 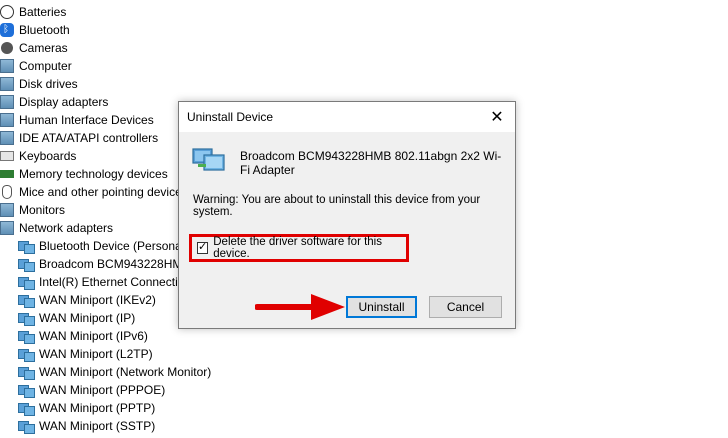 I want to click on tree-item-label: WAN Miniport (L2TP), so click(x=96, y=354).